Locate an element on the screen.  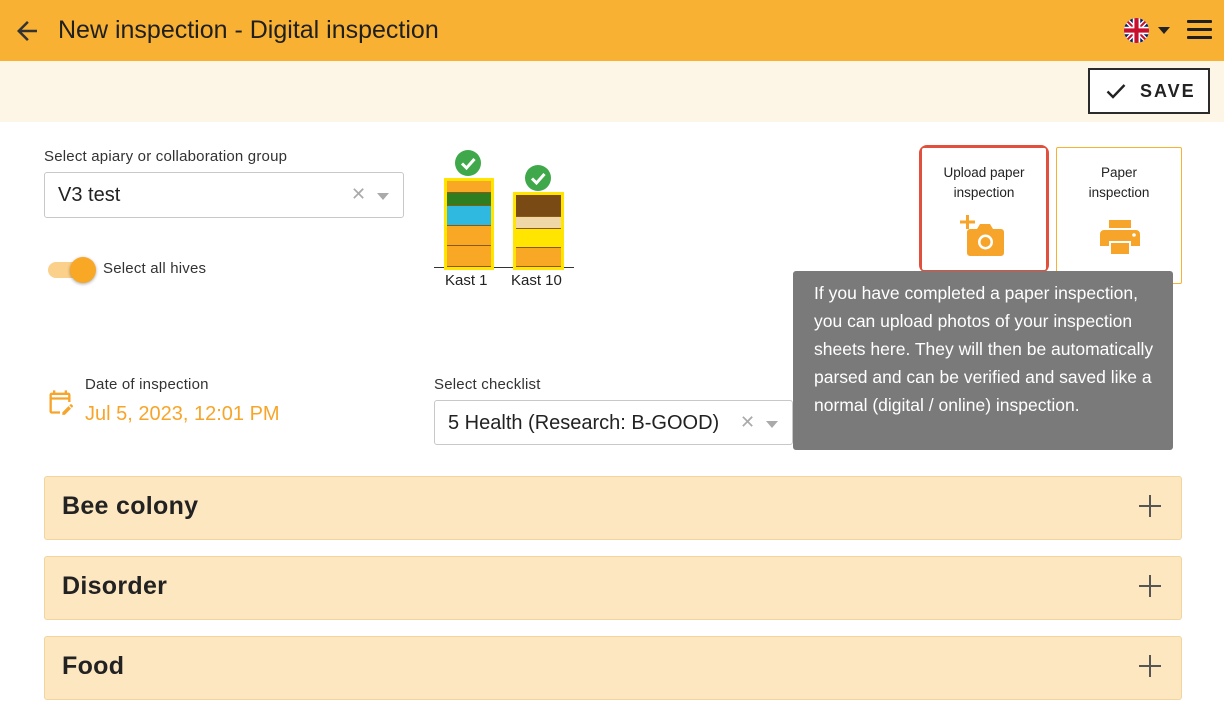
paper-inspection-label: Paper inspection is located at coordinates (1119, 182).